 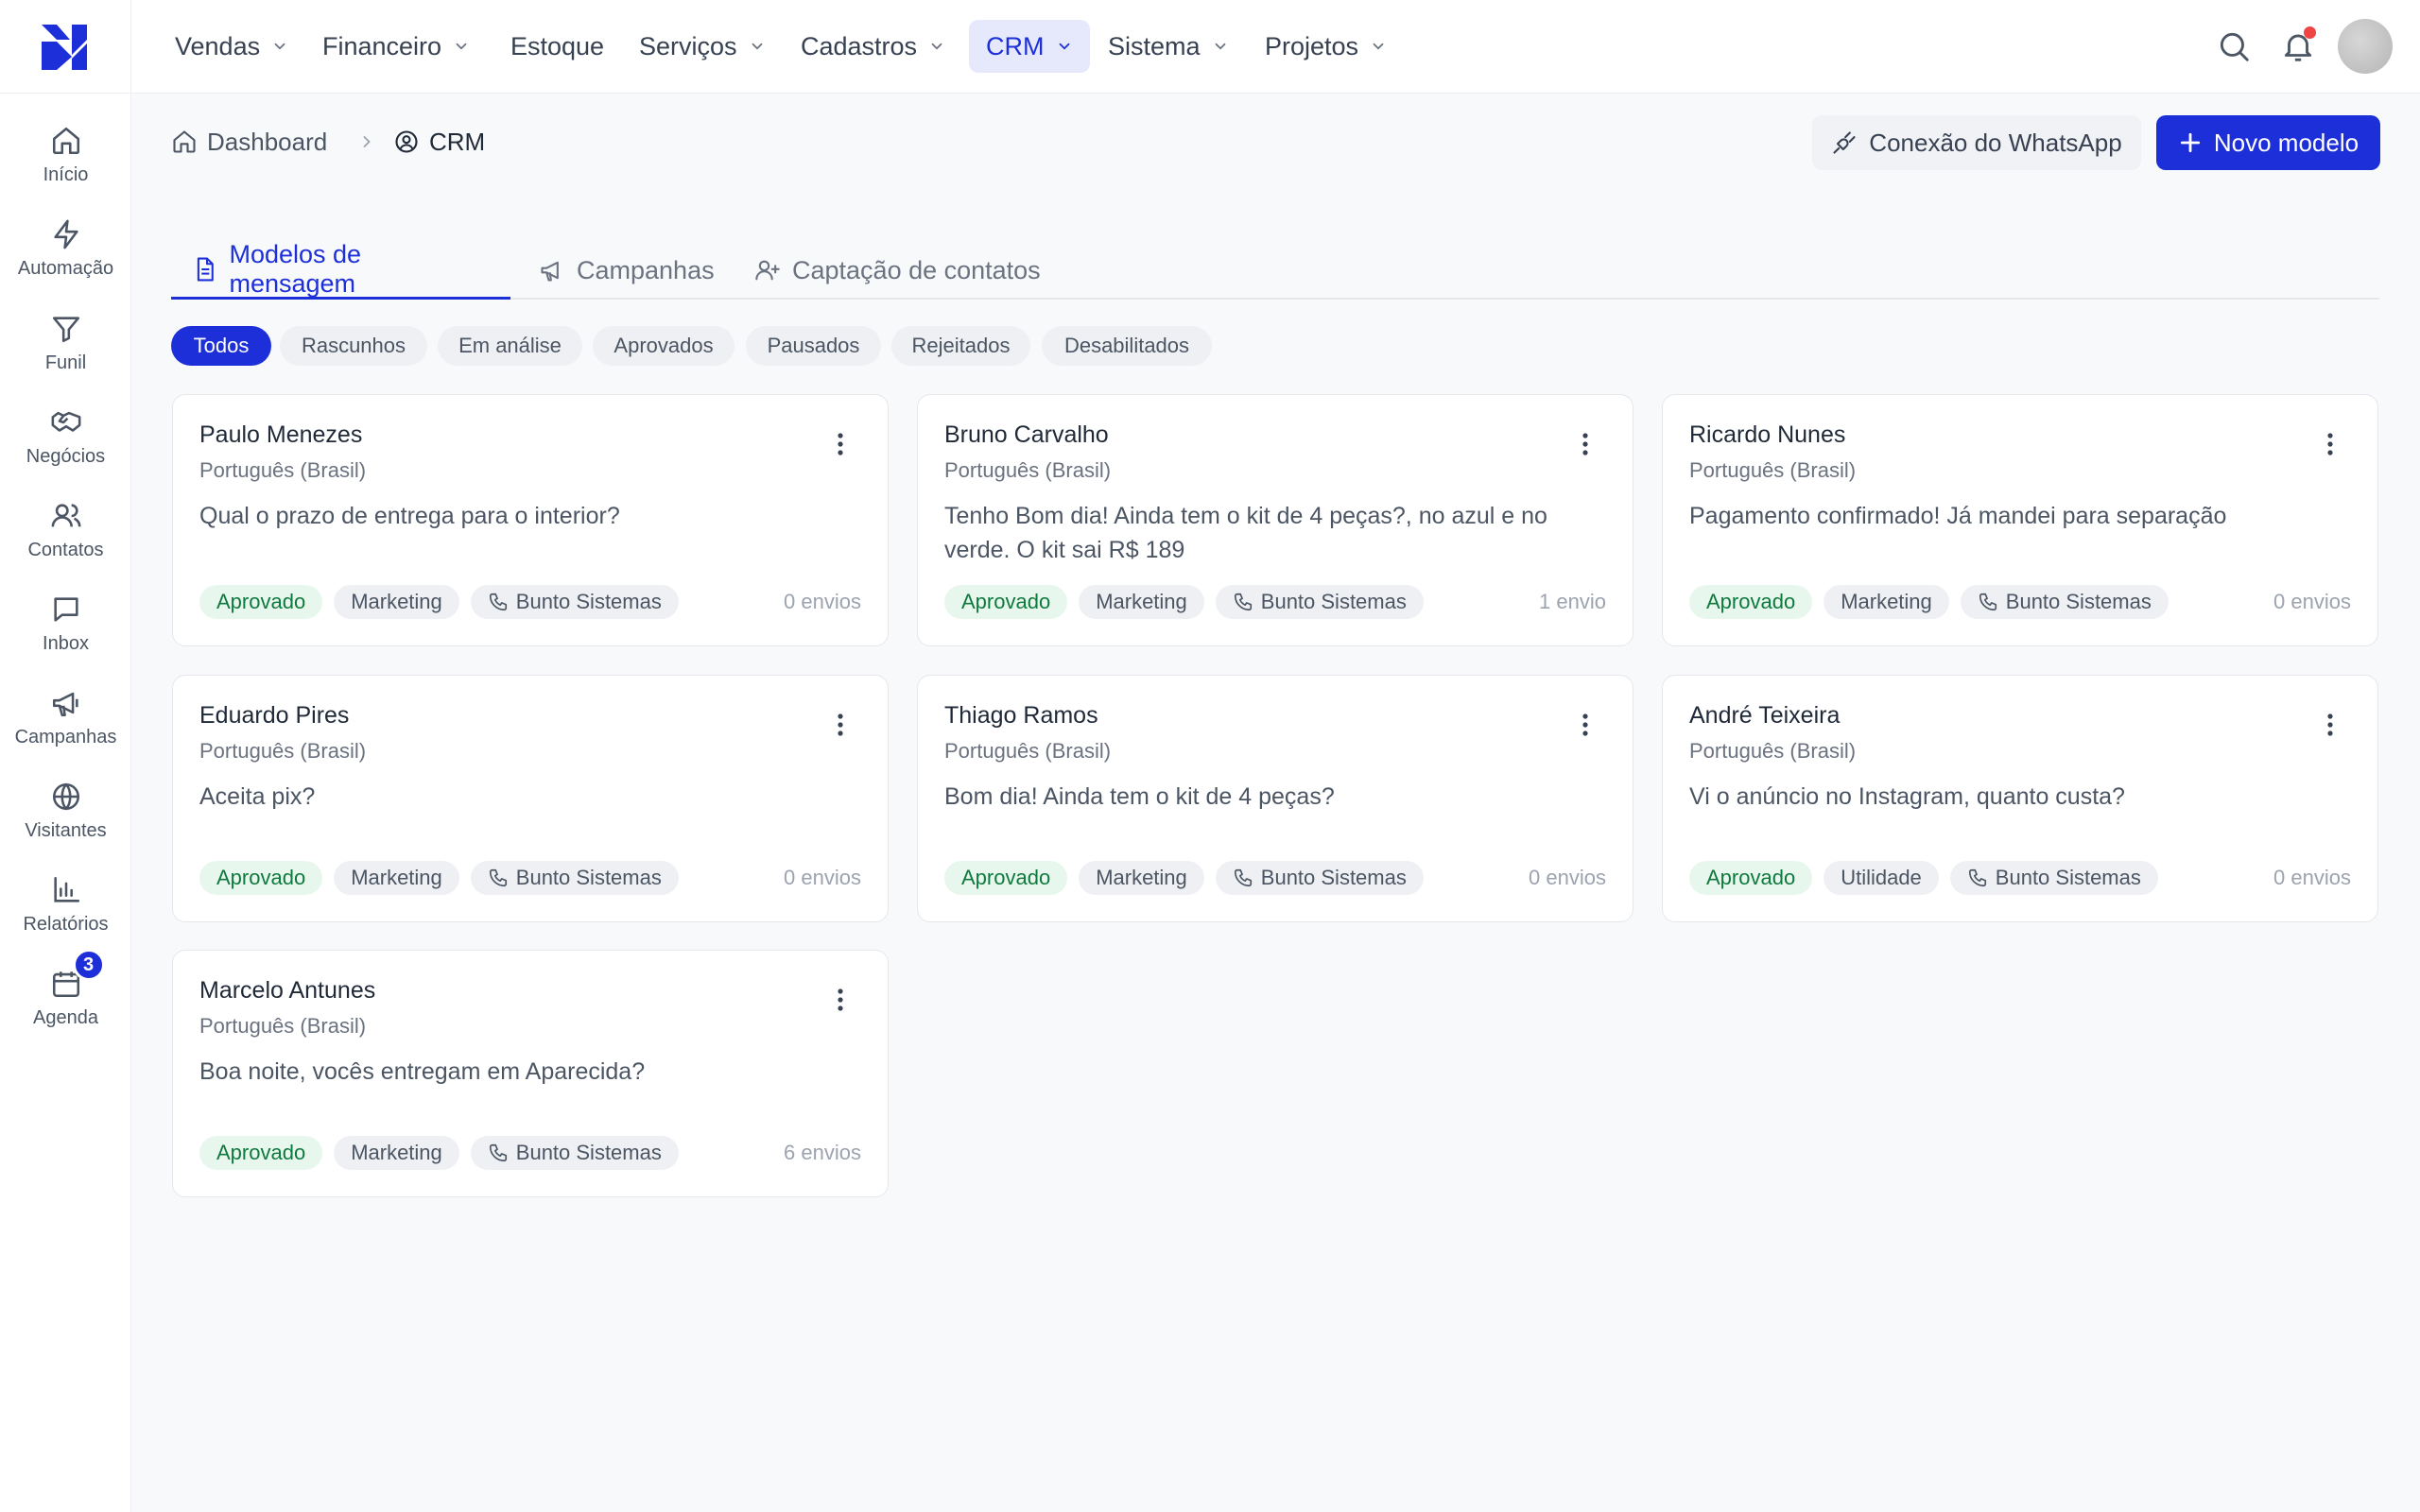 I want to click on nav-item-crm: CRM, so click(x=1029, y=46).